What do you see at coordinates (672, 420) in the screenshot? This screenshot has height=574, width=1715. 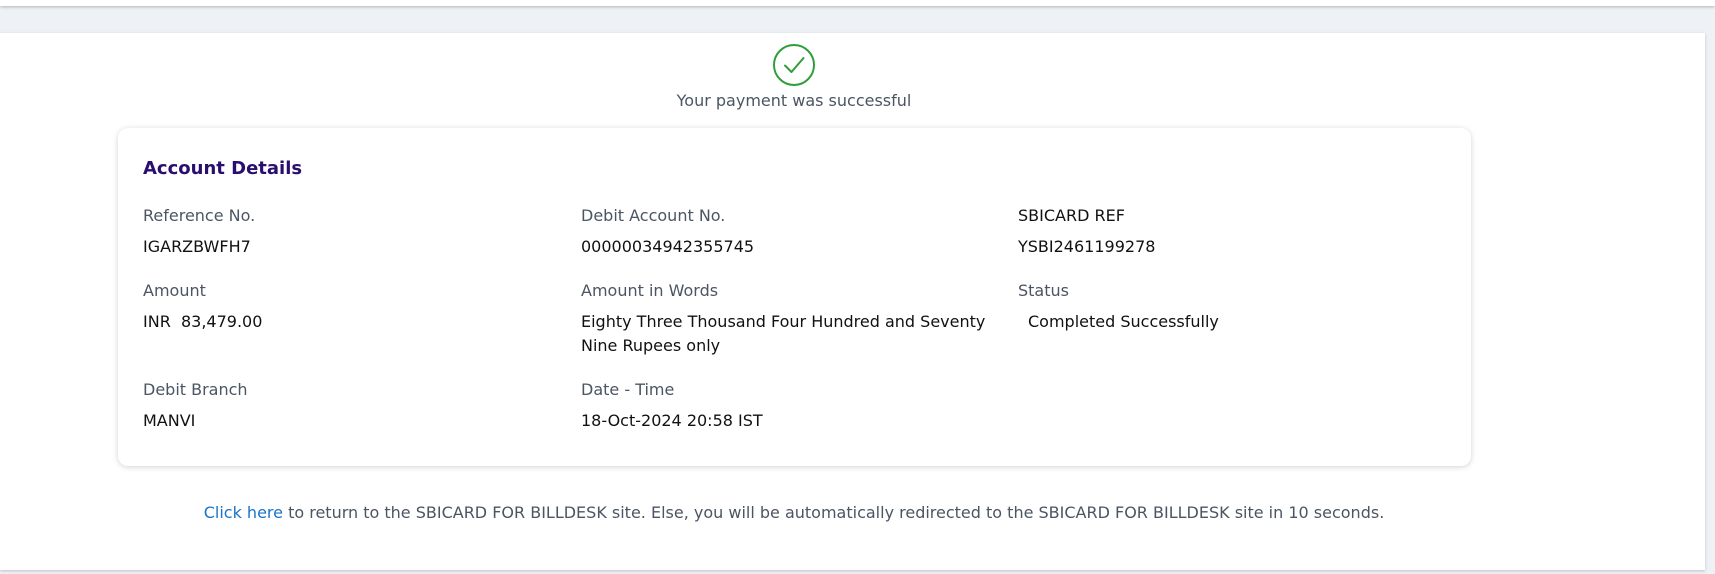 I see `date-time-value: 18-Oct-2024 20:58 IST` at bounding box center [672, 420].